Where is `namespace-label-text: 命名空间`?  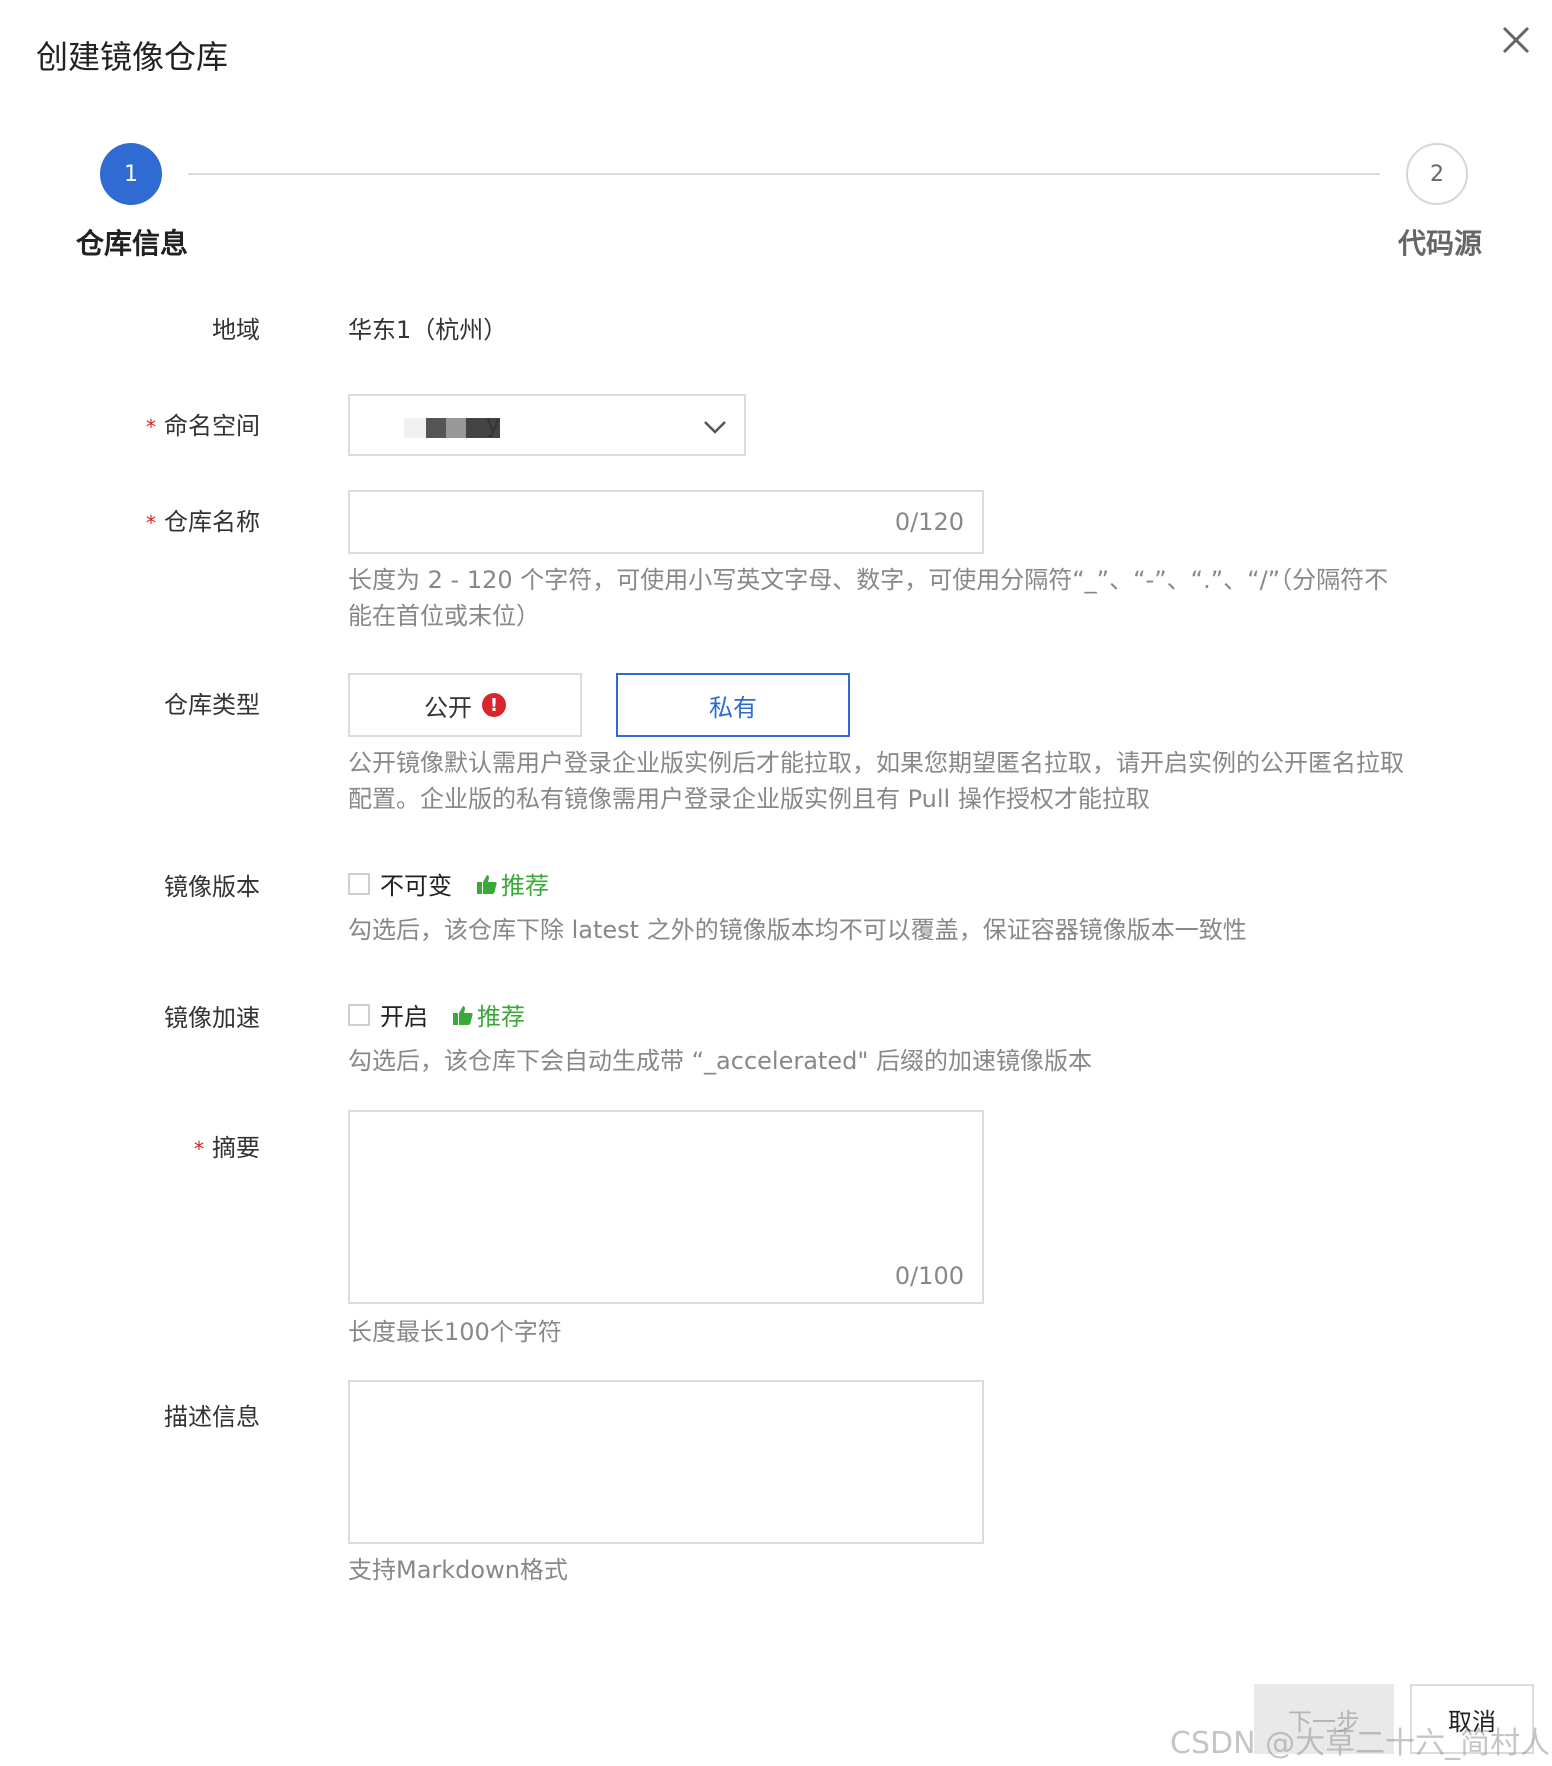
namespace-label-text: 命名空间 is located at coordinates (212, 426).